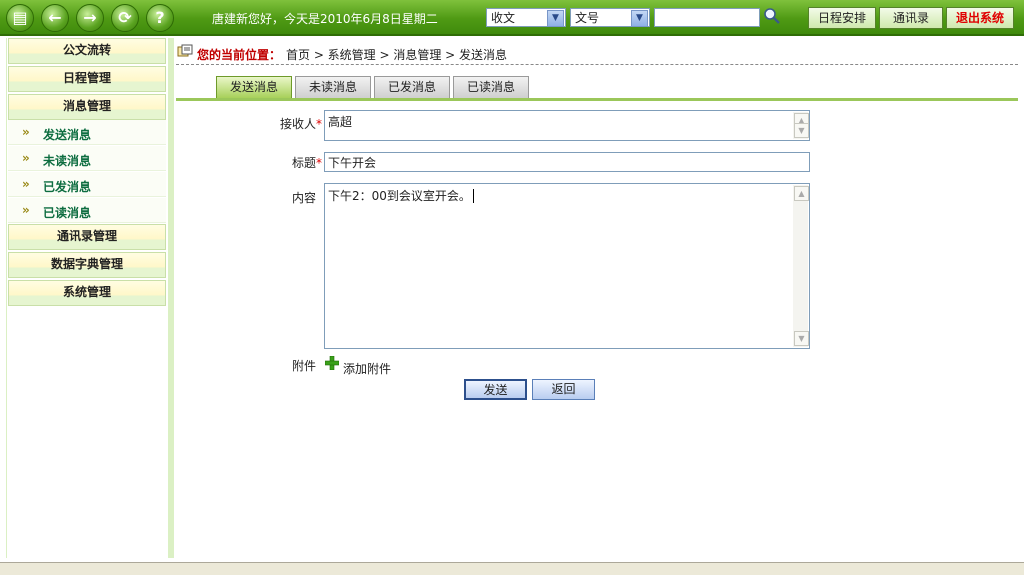  I want to click on content-value: 下午2：00到会议室开会。, so click(399, 196).